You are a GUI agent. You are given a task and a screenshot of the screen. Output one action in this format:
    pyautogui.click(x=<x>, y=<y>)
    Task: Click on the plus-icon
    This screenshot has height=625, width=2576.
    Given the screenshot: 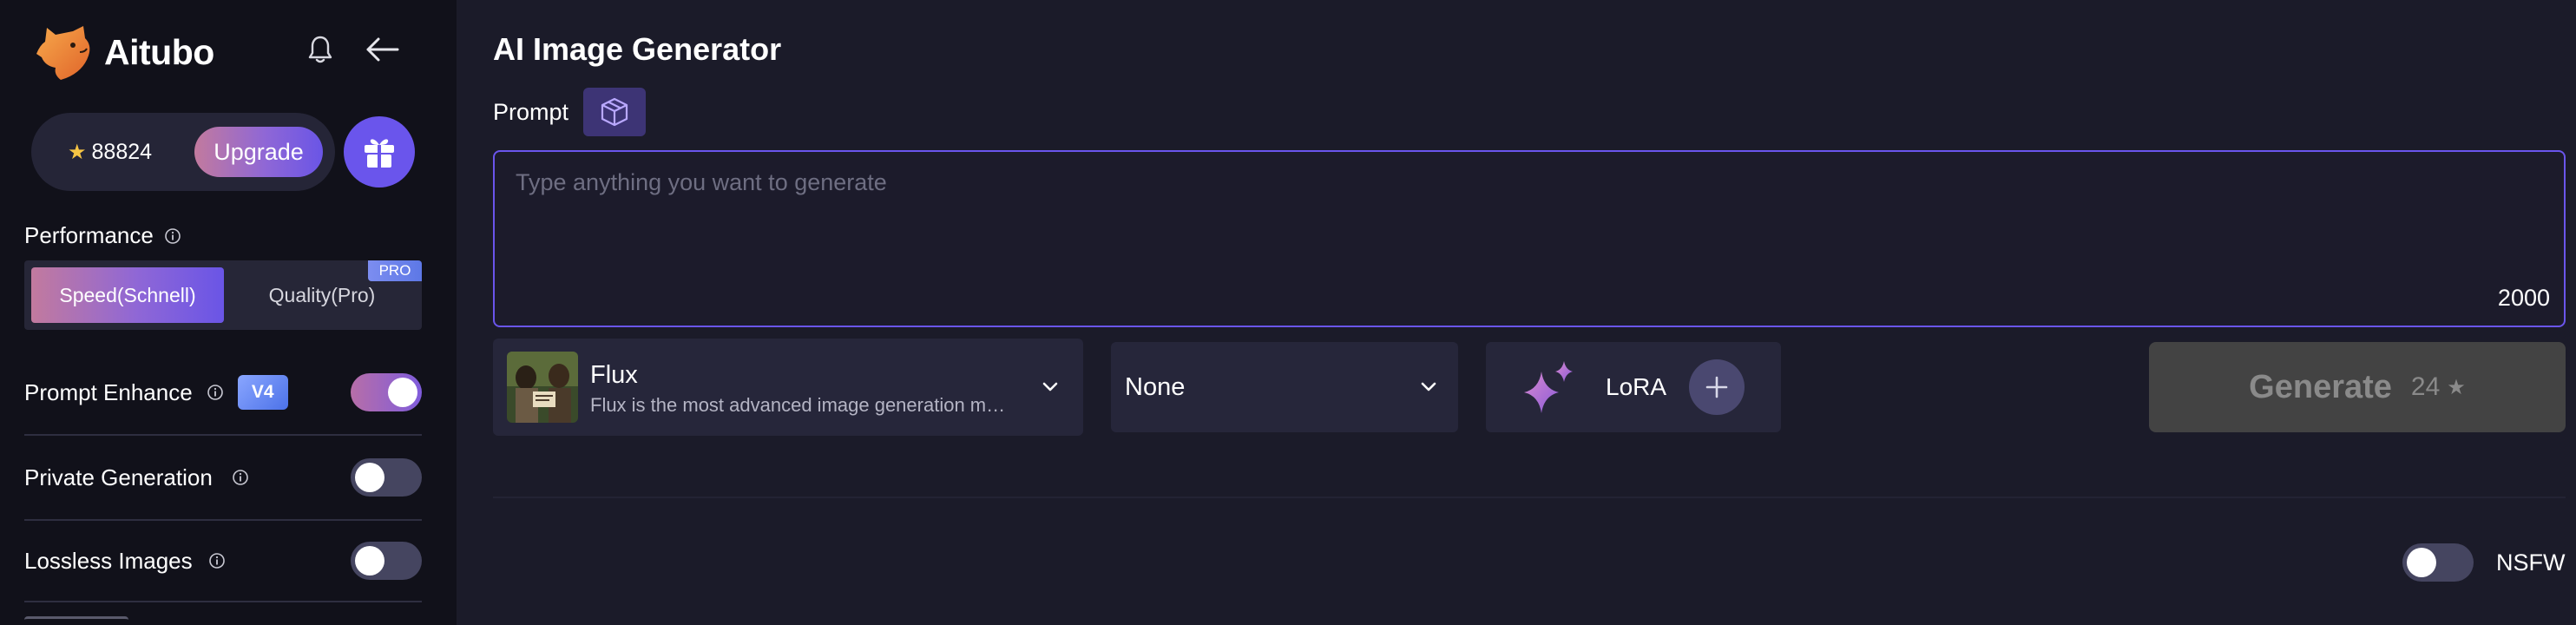 What is the action you would take?
    pyautogui.click(x=1716, y=387)
    